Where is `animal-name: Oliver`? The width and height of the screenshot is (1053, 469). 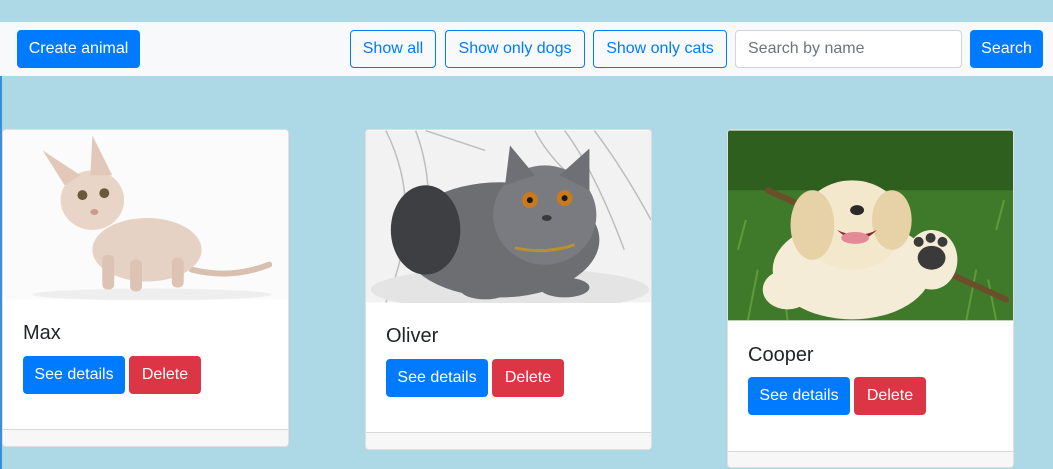
animal-name: Oliver is located at coordinates (412, 336).